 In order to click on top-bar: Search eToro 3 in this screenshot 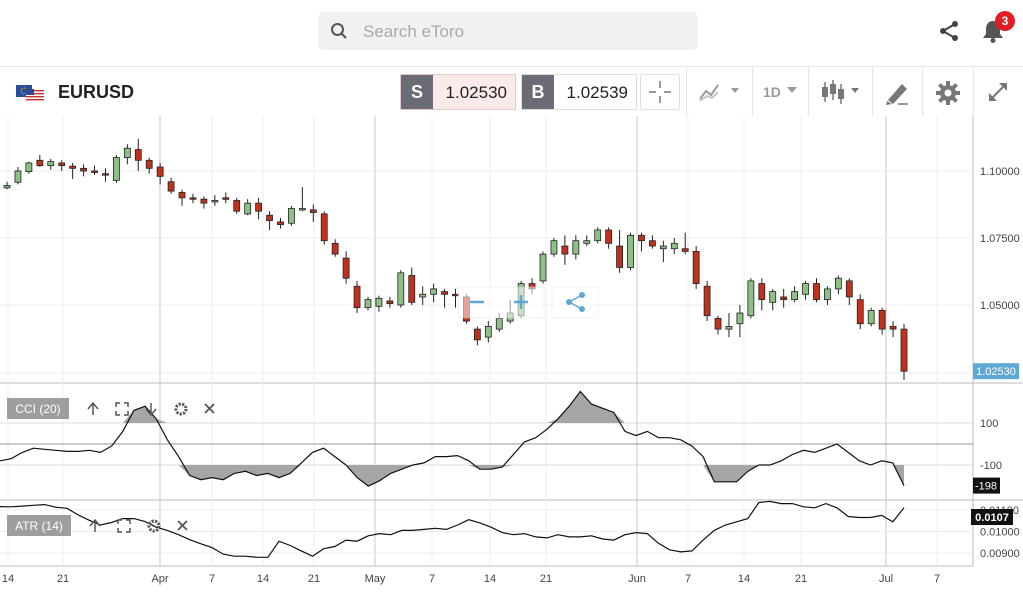, I will do `click(511, 33)`.